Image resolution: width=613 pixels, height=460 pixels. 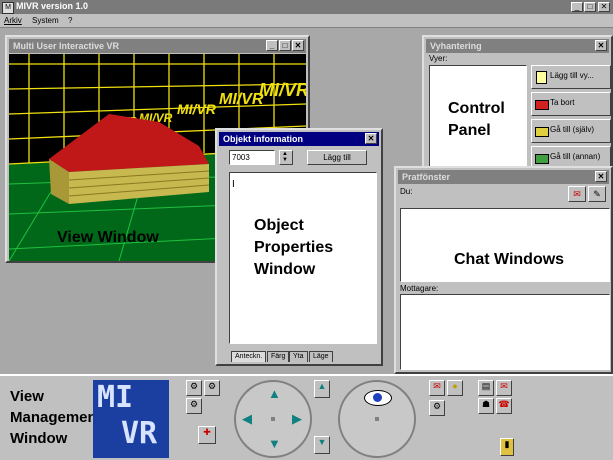 I want to click on control-panel-callout: Control Panel, so click(x=476, y=120).